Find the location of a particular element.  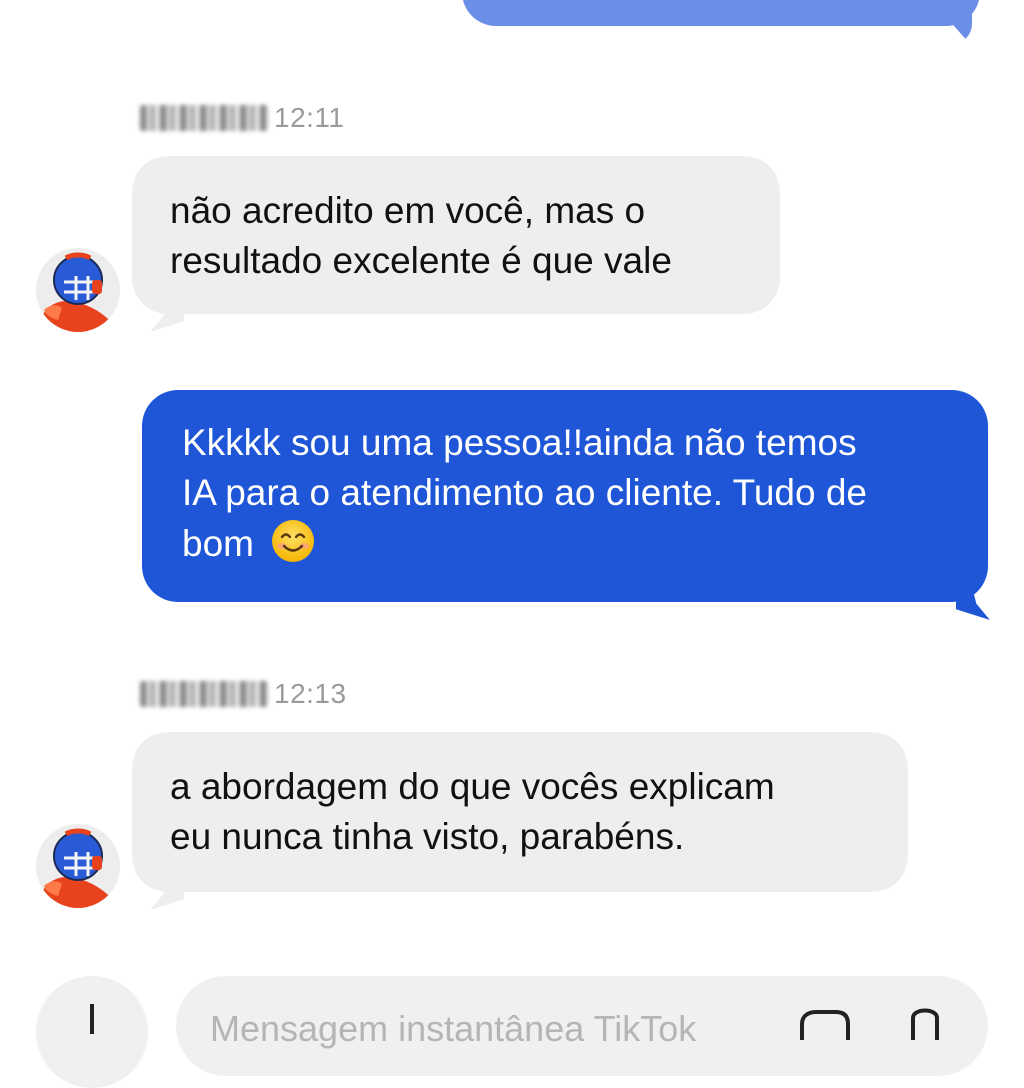

message-text-line-with-emoji: bom is located at coordinates (566, 543).